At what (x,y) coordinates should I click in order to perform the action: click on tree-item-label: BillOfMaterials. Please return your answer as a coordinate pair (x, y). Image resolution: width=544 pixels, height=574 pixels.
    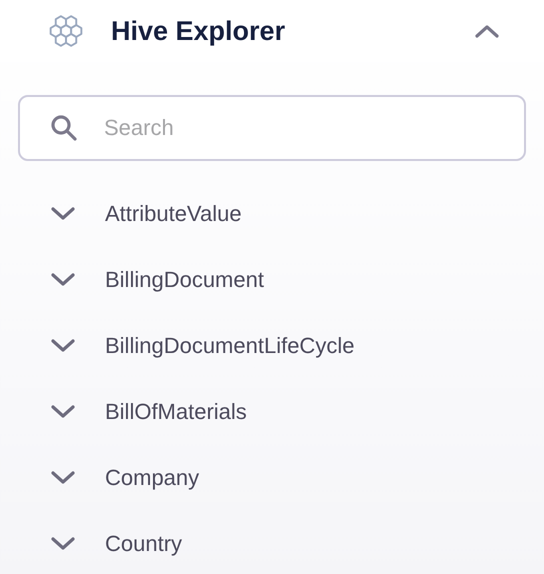
    Looking at the image, I should click on (176, 412).